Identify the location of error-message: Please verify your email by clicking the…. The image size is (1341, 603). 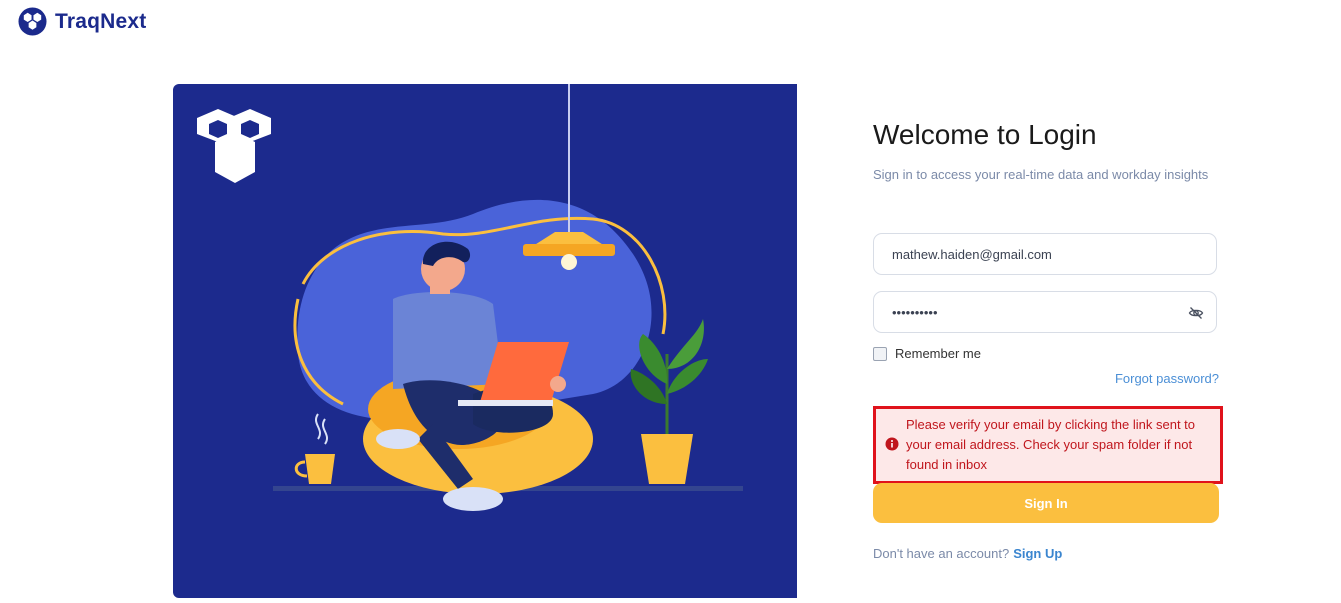
(1051, 444).